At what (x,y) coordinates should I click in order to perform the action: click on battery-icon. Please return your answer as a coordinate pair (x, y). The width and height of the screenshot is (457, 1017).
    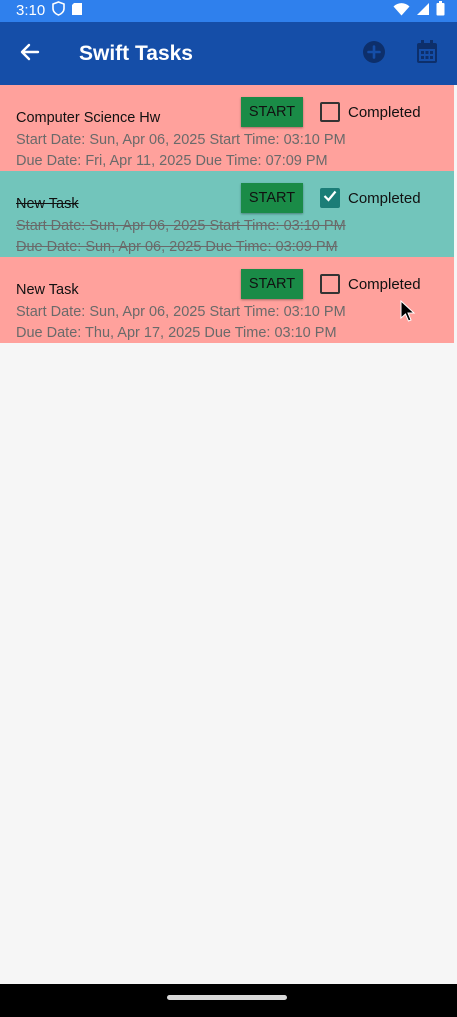
    Looking at the image, I should click on (440, 11).